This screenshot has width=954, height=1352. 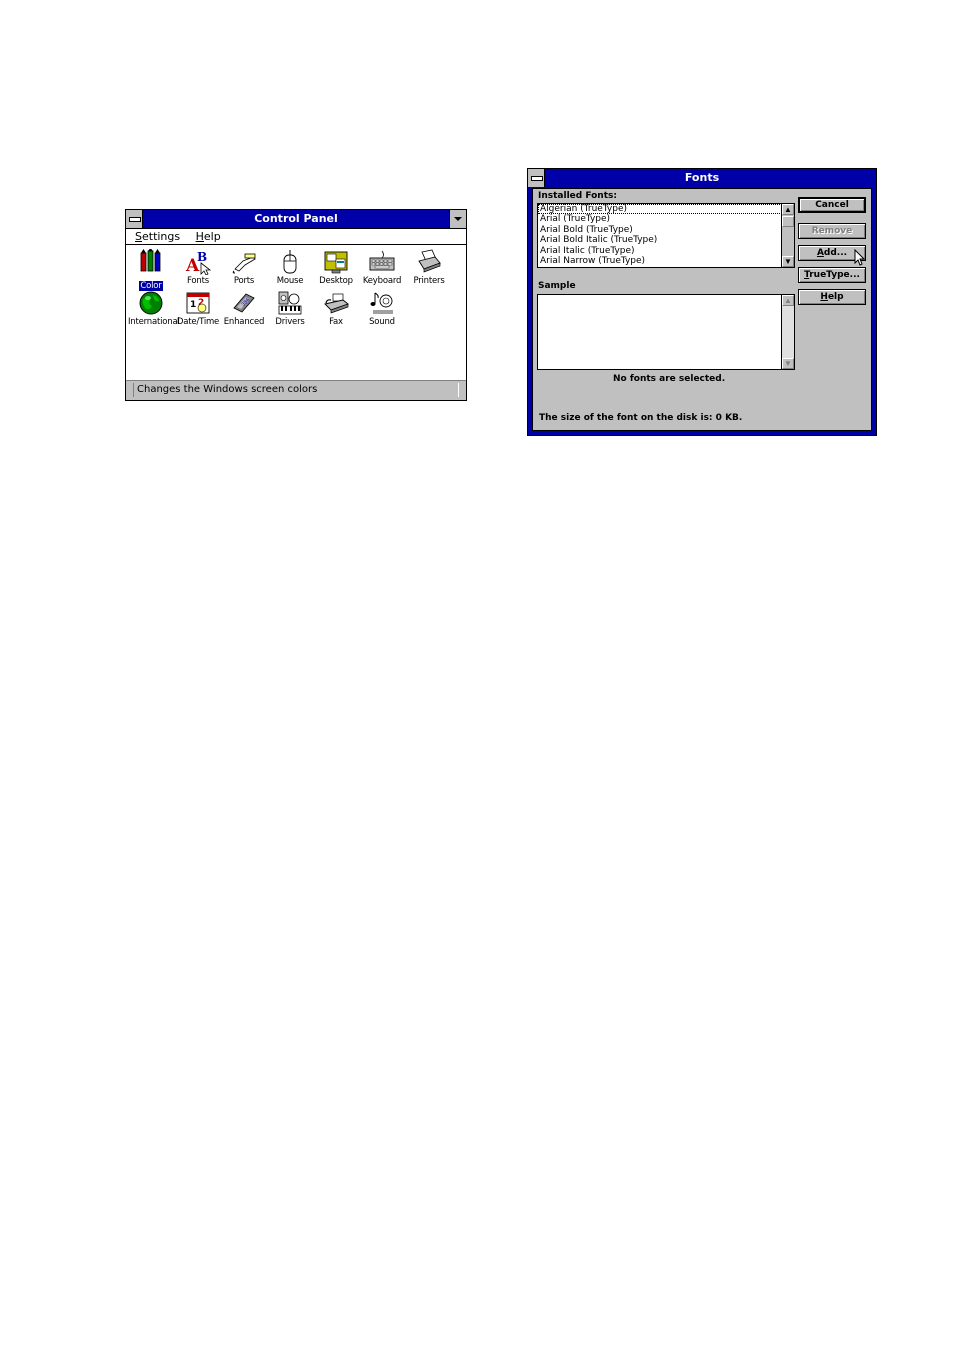 I want to click on minimize-arrow-icon, so click(x=458, y=219).